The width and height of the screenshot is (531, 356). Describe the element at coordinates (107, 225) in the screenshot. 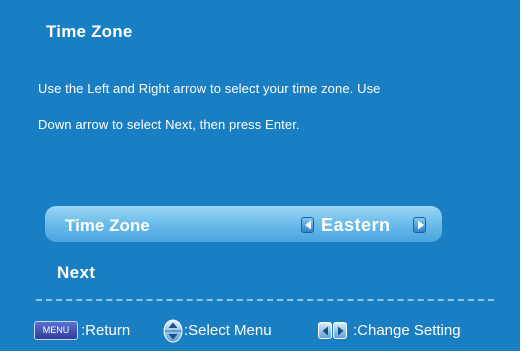

I see `timezone-label: Time Zone` at that location.